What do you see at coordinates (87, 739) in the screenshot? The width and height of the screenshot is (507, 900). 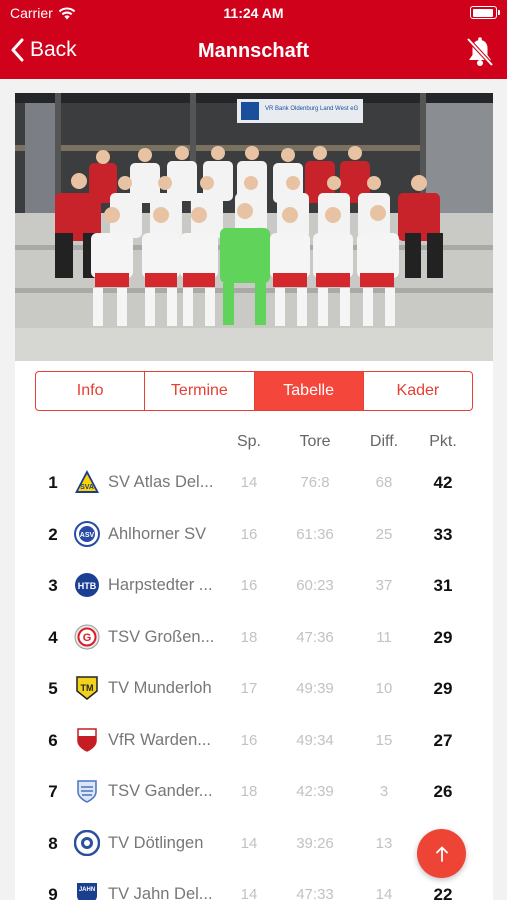 I see `vfr-wardenburg-logo-icon` at bounding box center [87, 739].